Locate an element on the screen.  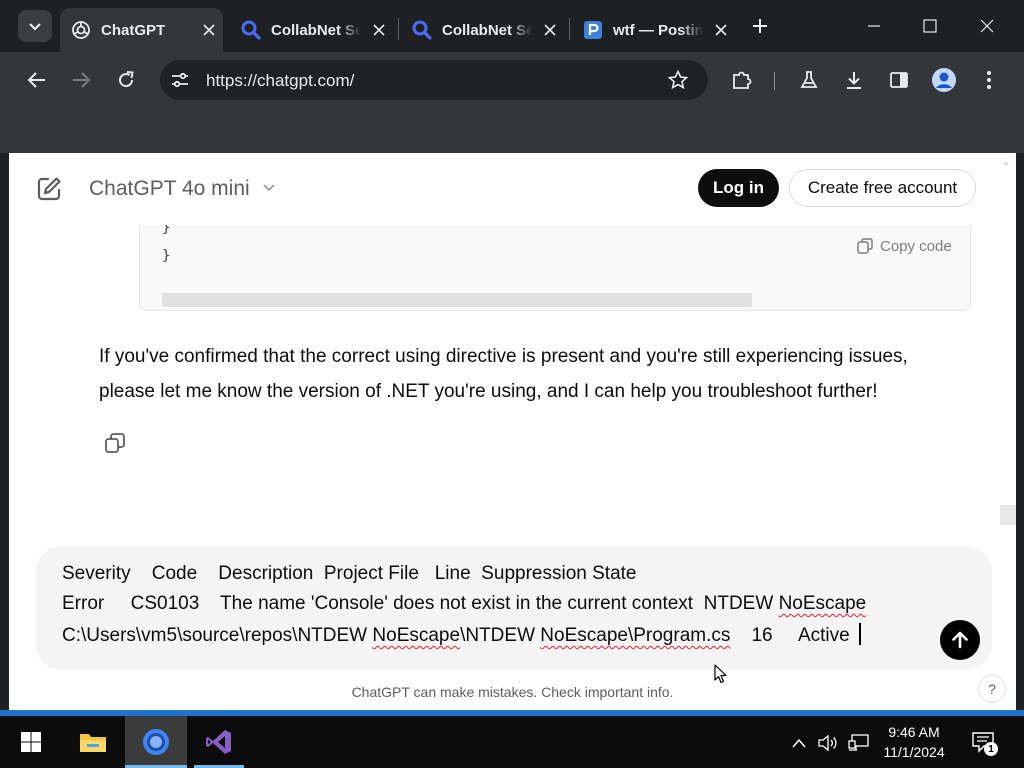
tab-strip: ChatGPT CollabNet Sear CollabNet Sear is located at coordinates (512, 26).